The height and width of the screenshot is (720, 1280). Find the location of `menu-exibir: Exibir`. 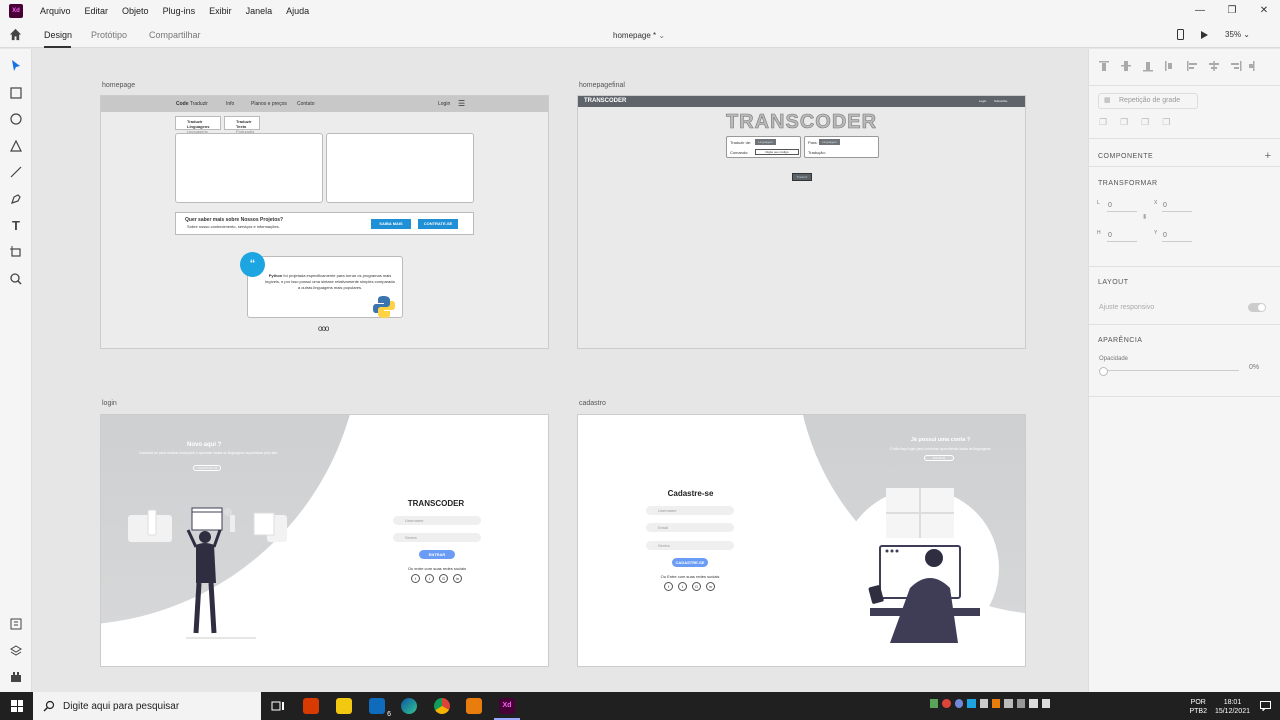

menu-exibir: Exibir is located at coordinates (220, 11).